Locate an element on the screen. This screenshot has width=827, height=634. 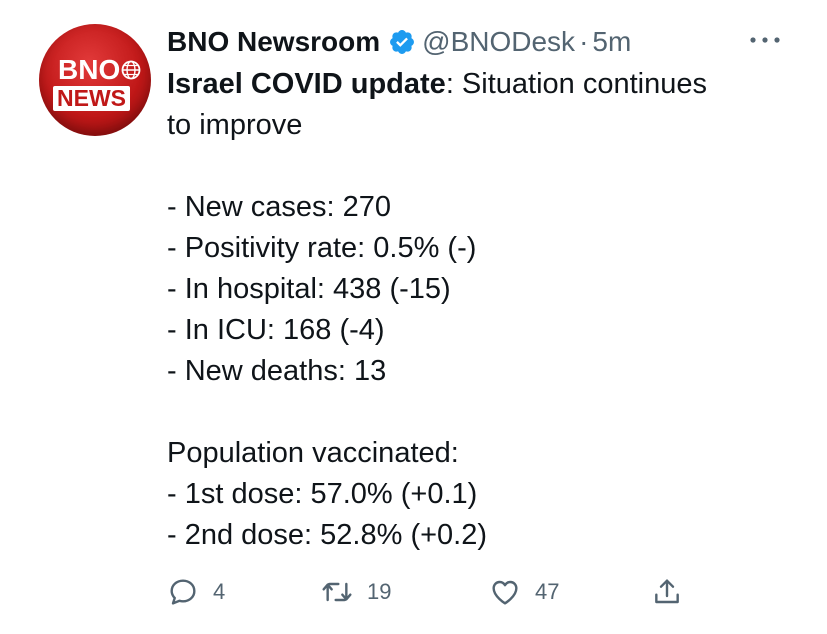
tweet-title-line: Israel COVID update: Situation continues is located at coordinates (487, 84).